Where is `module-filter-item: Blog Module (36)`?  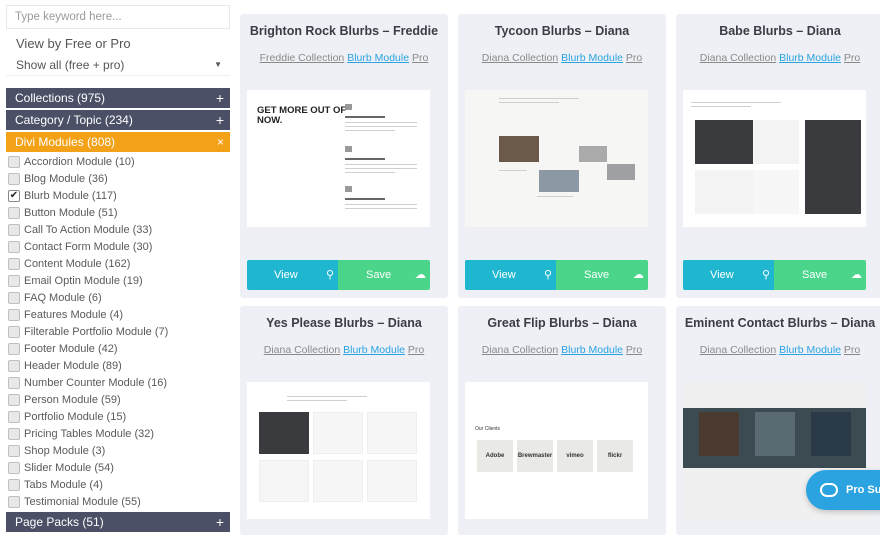 module-filter-item: Blog Module (36) is located at coordinates (58, 178).